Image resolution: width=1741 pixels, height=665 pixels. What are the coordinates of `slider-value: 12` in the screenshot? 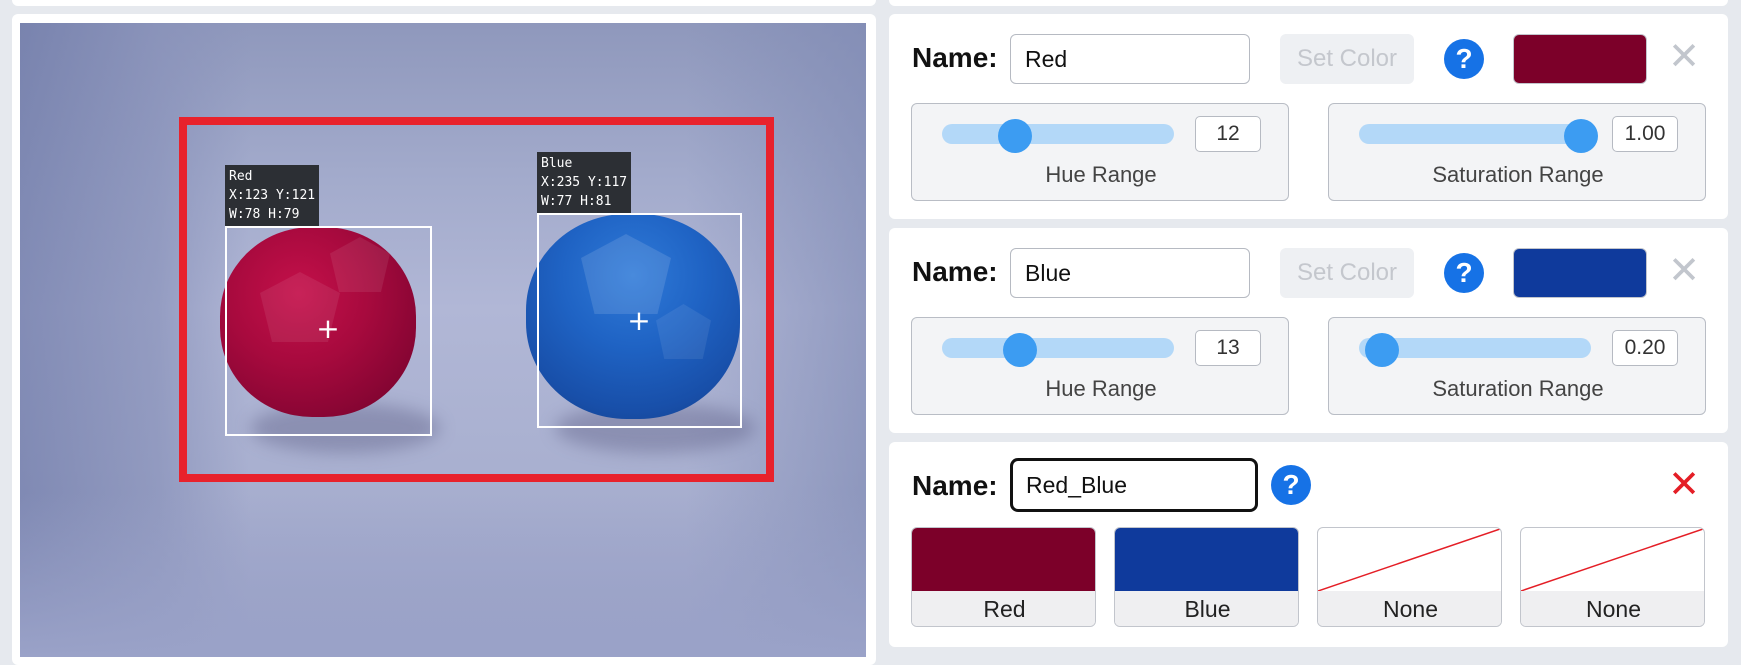 It's located at (1228, 134).